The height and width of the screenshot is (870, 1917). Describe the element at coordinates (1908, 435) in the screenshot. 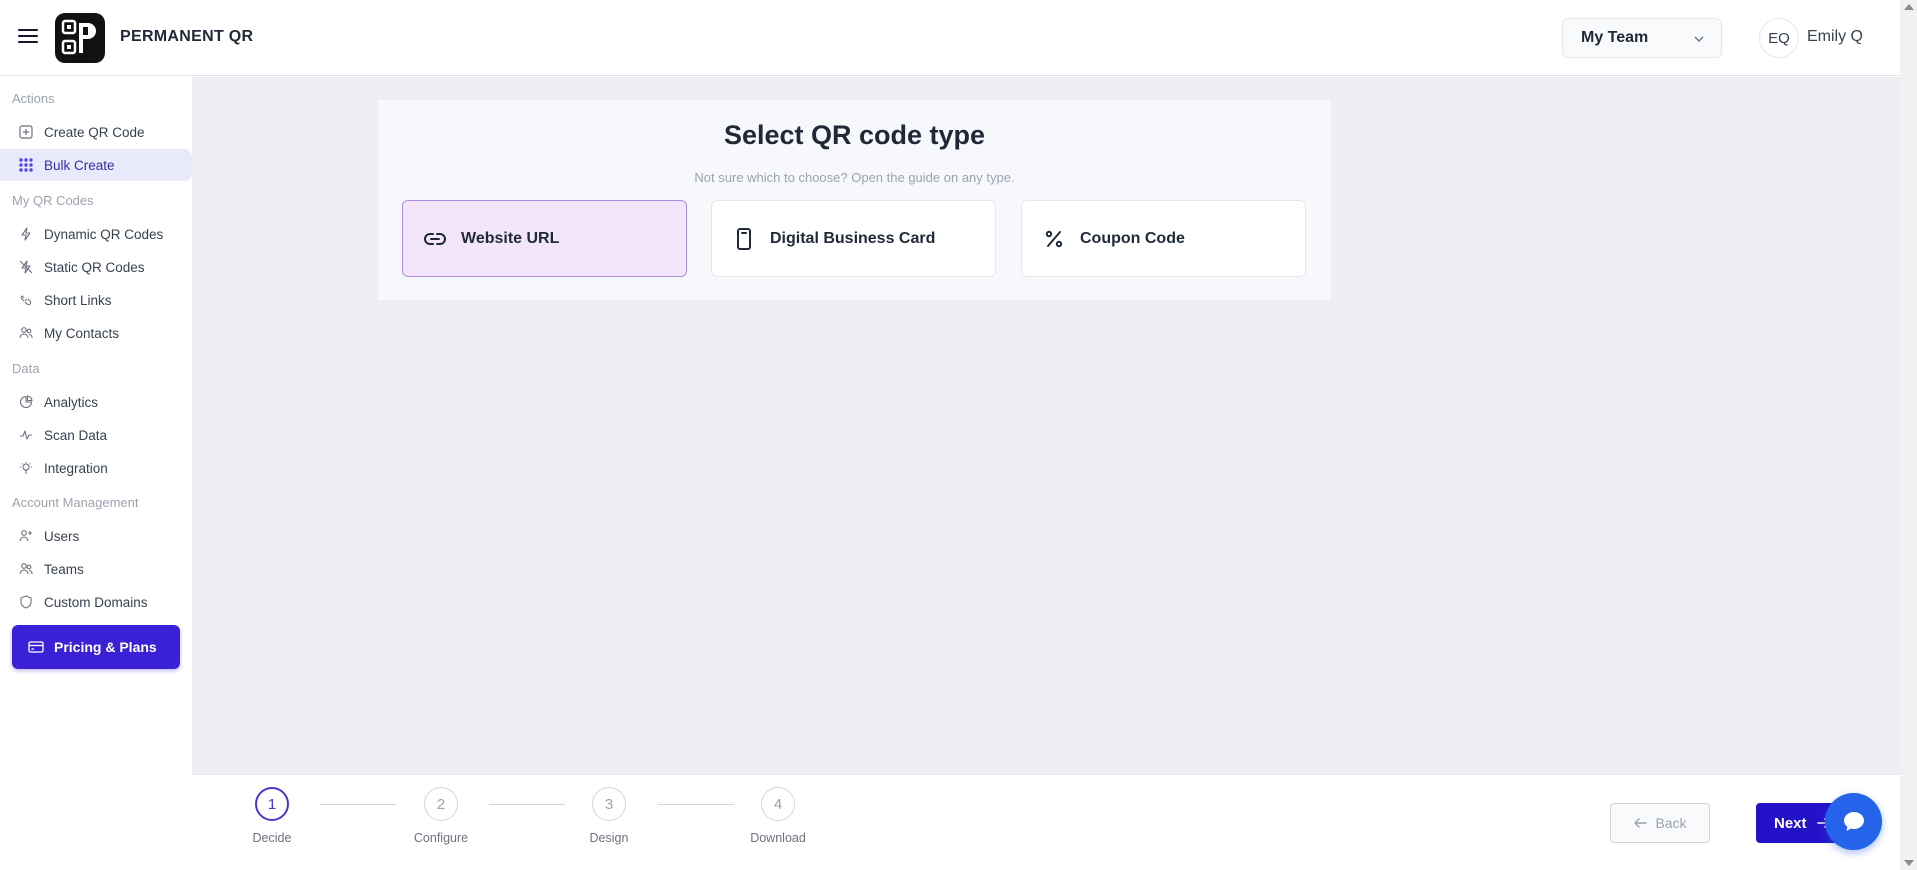

I see `page-scrollbar` at that location.